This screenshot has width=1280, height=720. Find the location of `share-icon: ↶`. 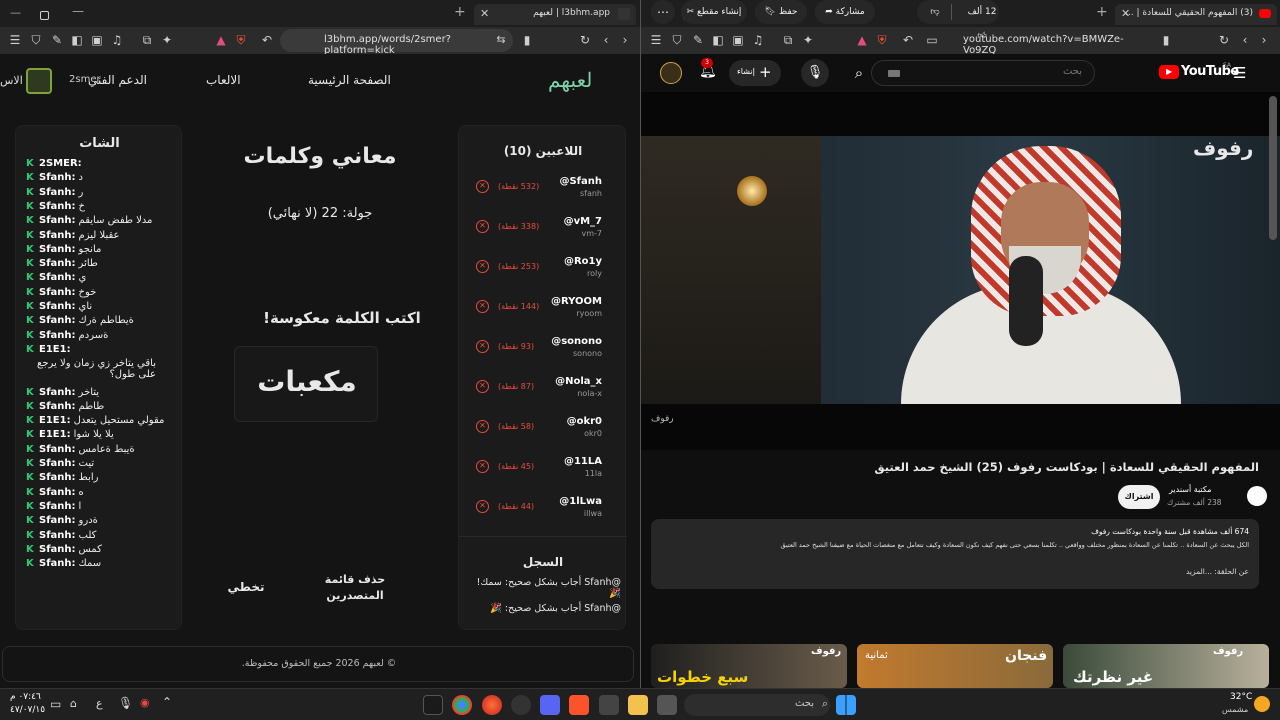

share-icon: ↶ is located at coordinates (908, 40).